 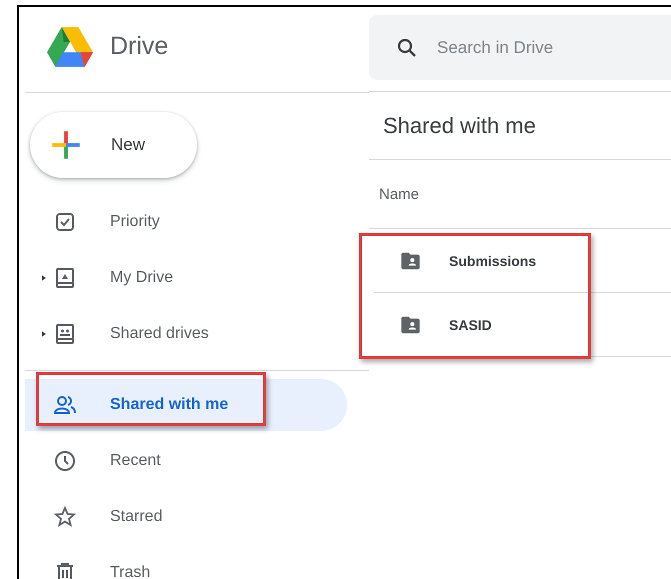 I want to click on plus-icon, so click(x=66, y=145).